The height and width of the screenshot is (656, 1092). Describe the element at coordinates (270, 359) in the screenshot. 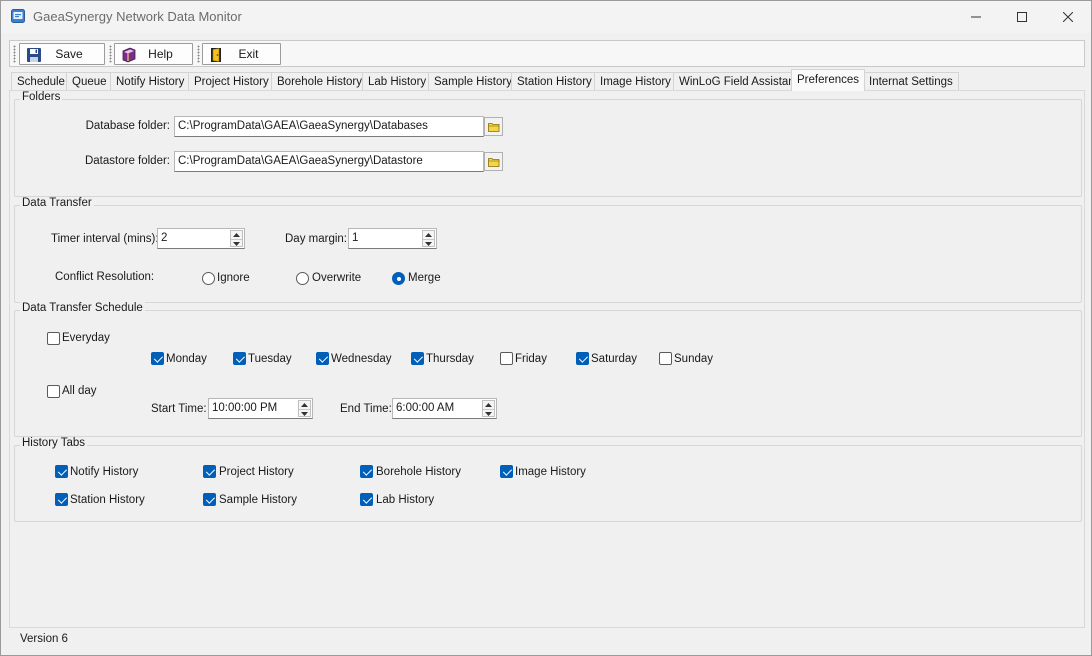

I see `tuesday-label: Tuesday` at that location.